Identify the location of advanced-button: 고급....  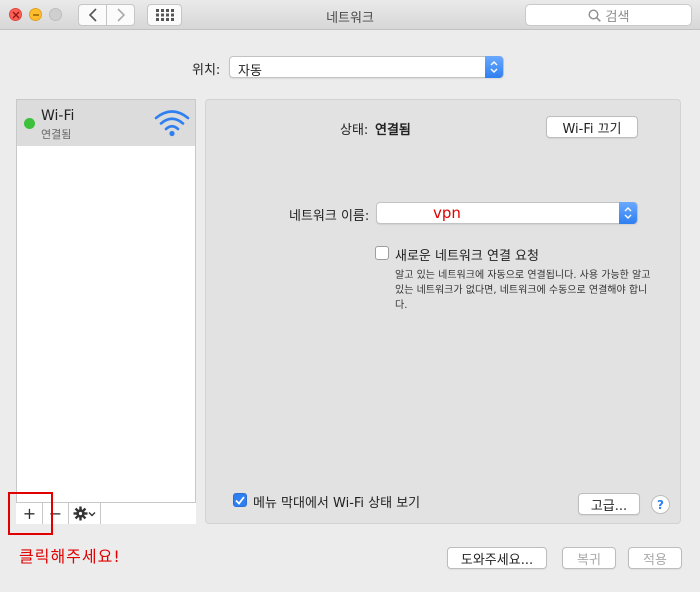
(609, 504).